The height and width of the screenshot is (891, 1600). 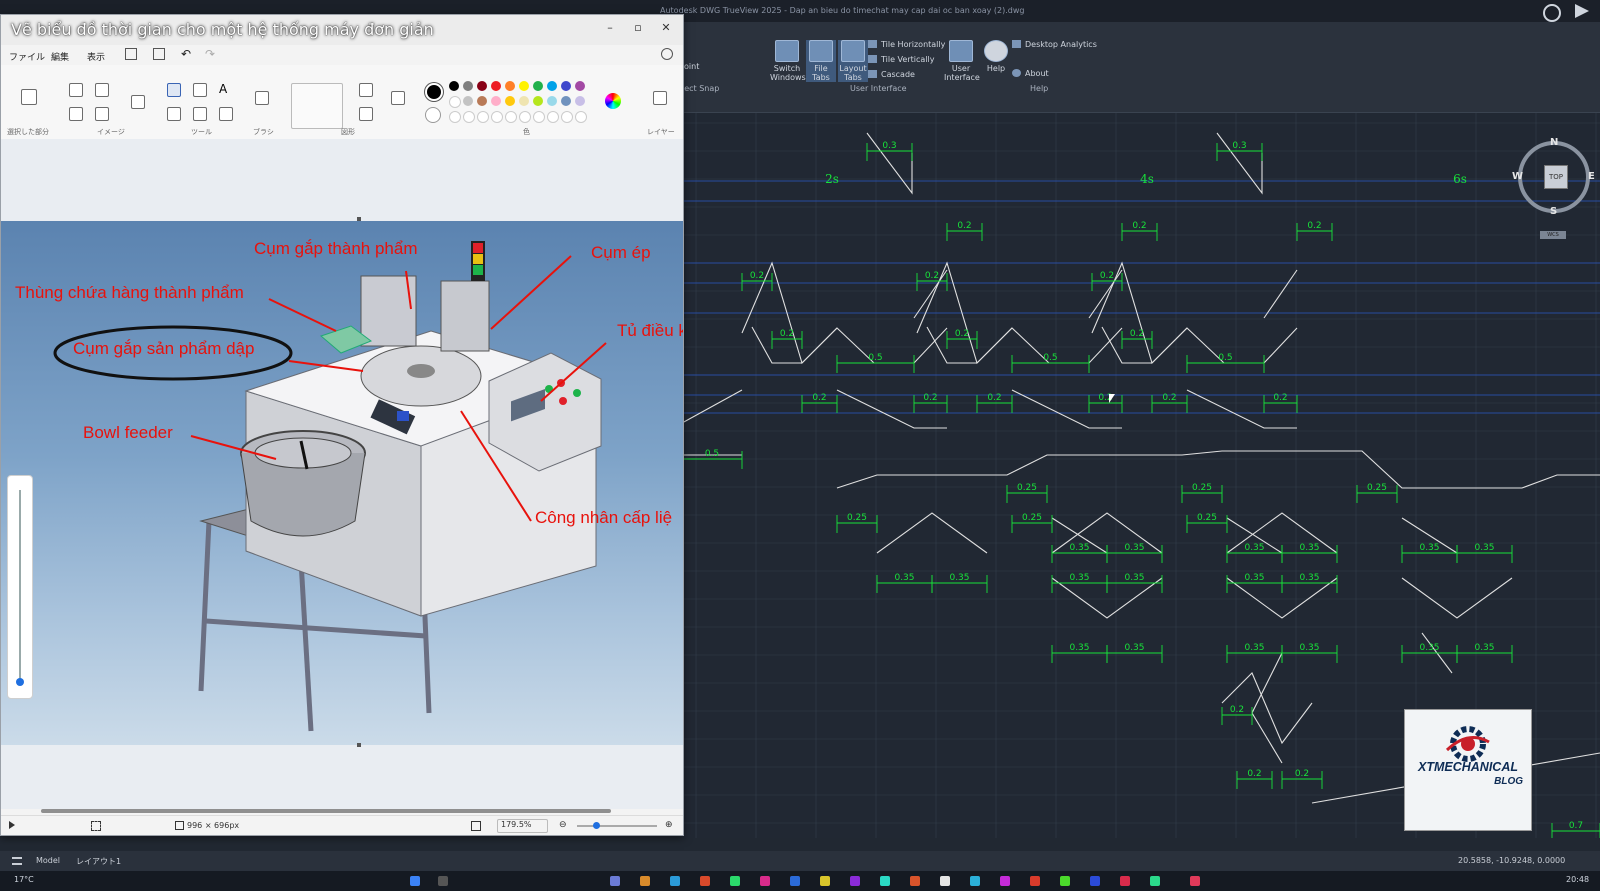 What do you see at coordinates (566, 86) in the screenshot?
I see `color-indigo` at bounding box center [566, 86].